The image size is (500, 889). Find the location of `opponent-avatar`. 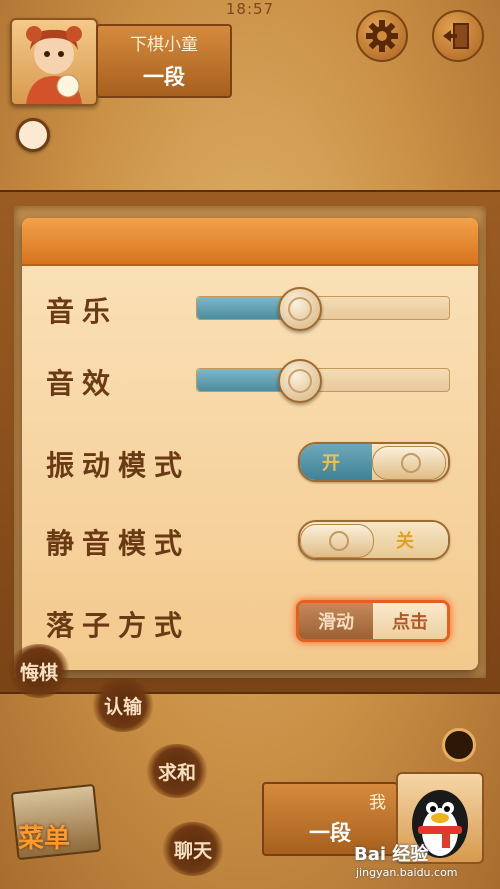

opponent-avatar is located at coordinates (54, 62).